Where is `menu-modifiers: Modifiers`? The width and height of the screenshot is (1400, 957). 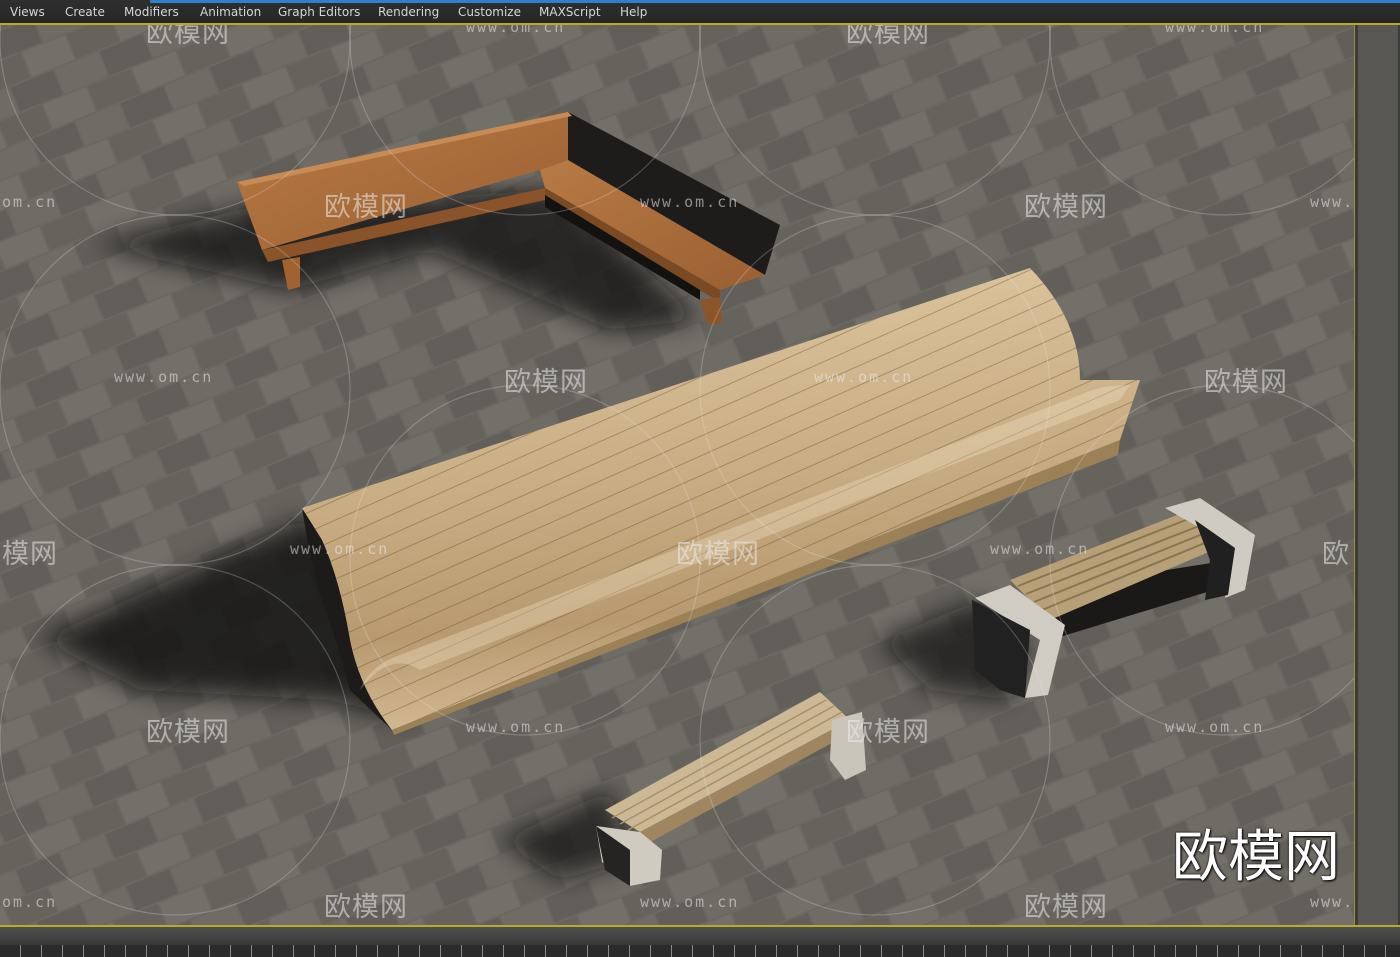
menu-modifiers: Modifiers is located at coordinates (151, 12).